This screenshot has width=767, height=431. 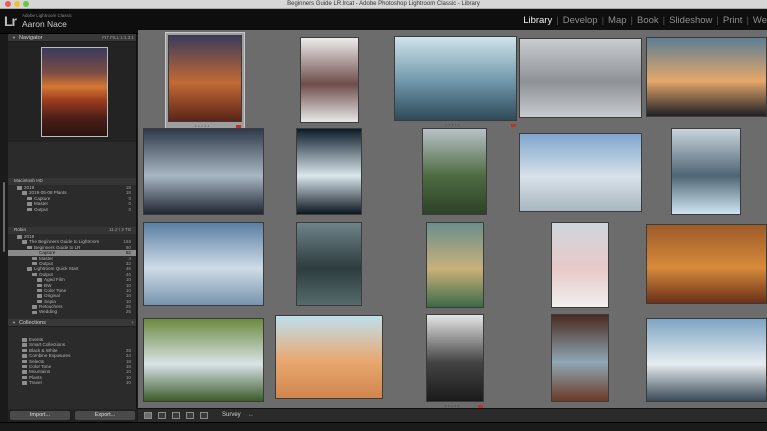 What do you see at coordinates (455, 265) in the screenshot?
I see `photo-thumbnail-coastal-cove` at bounding box center [455, 265].